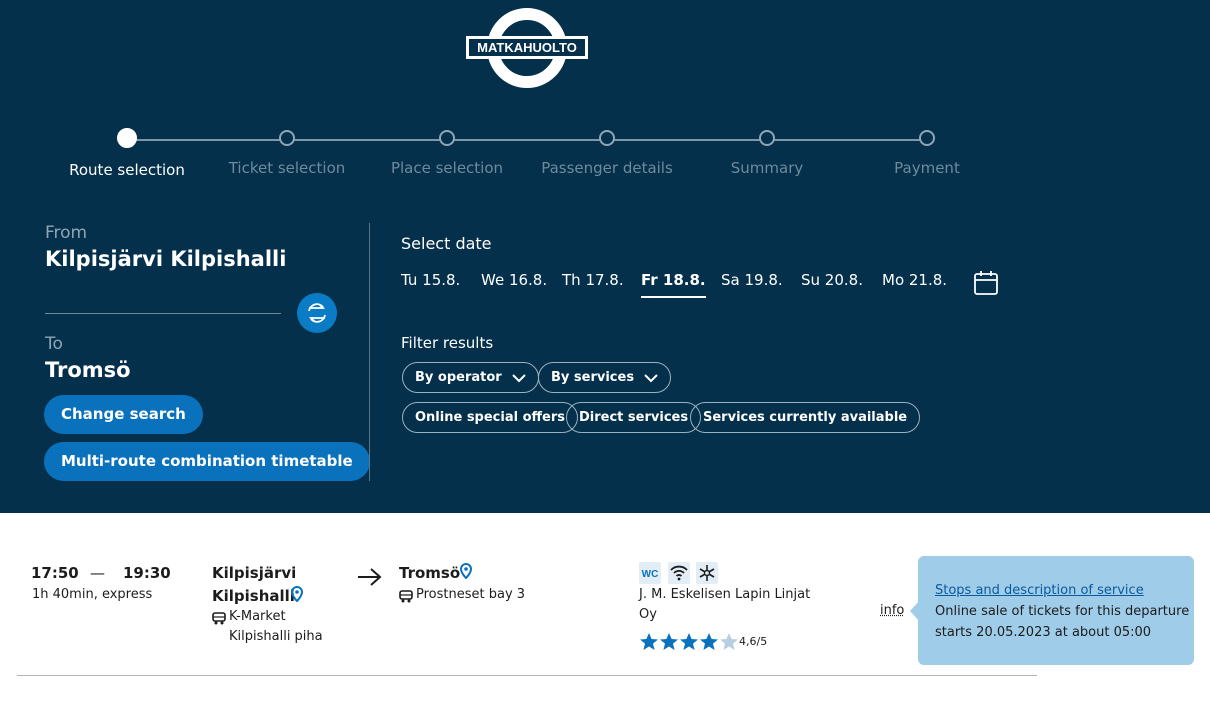 The image size is (1210, 703). I want to click on date-mo-21: Mo 21.8., so click(914, 280).